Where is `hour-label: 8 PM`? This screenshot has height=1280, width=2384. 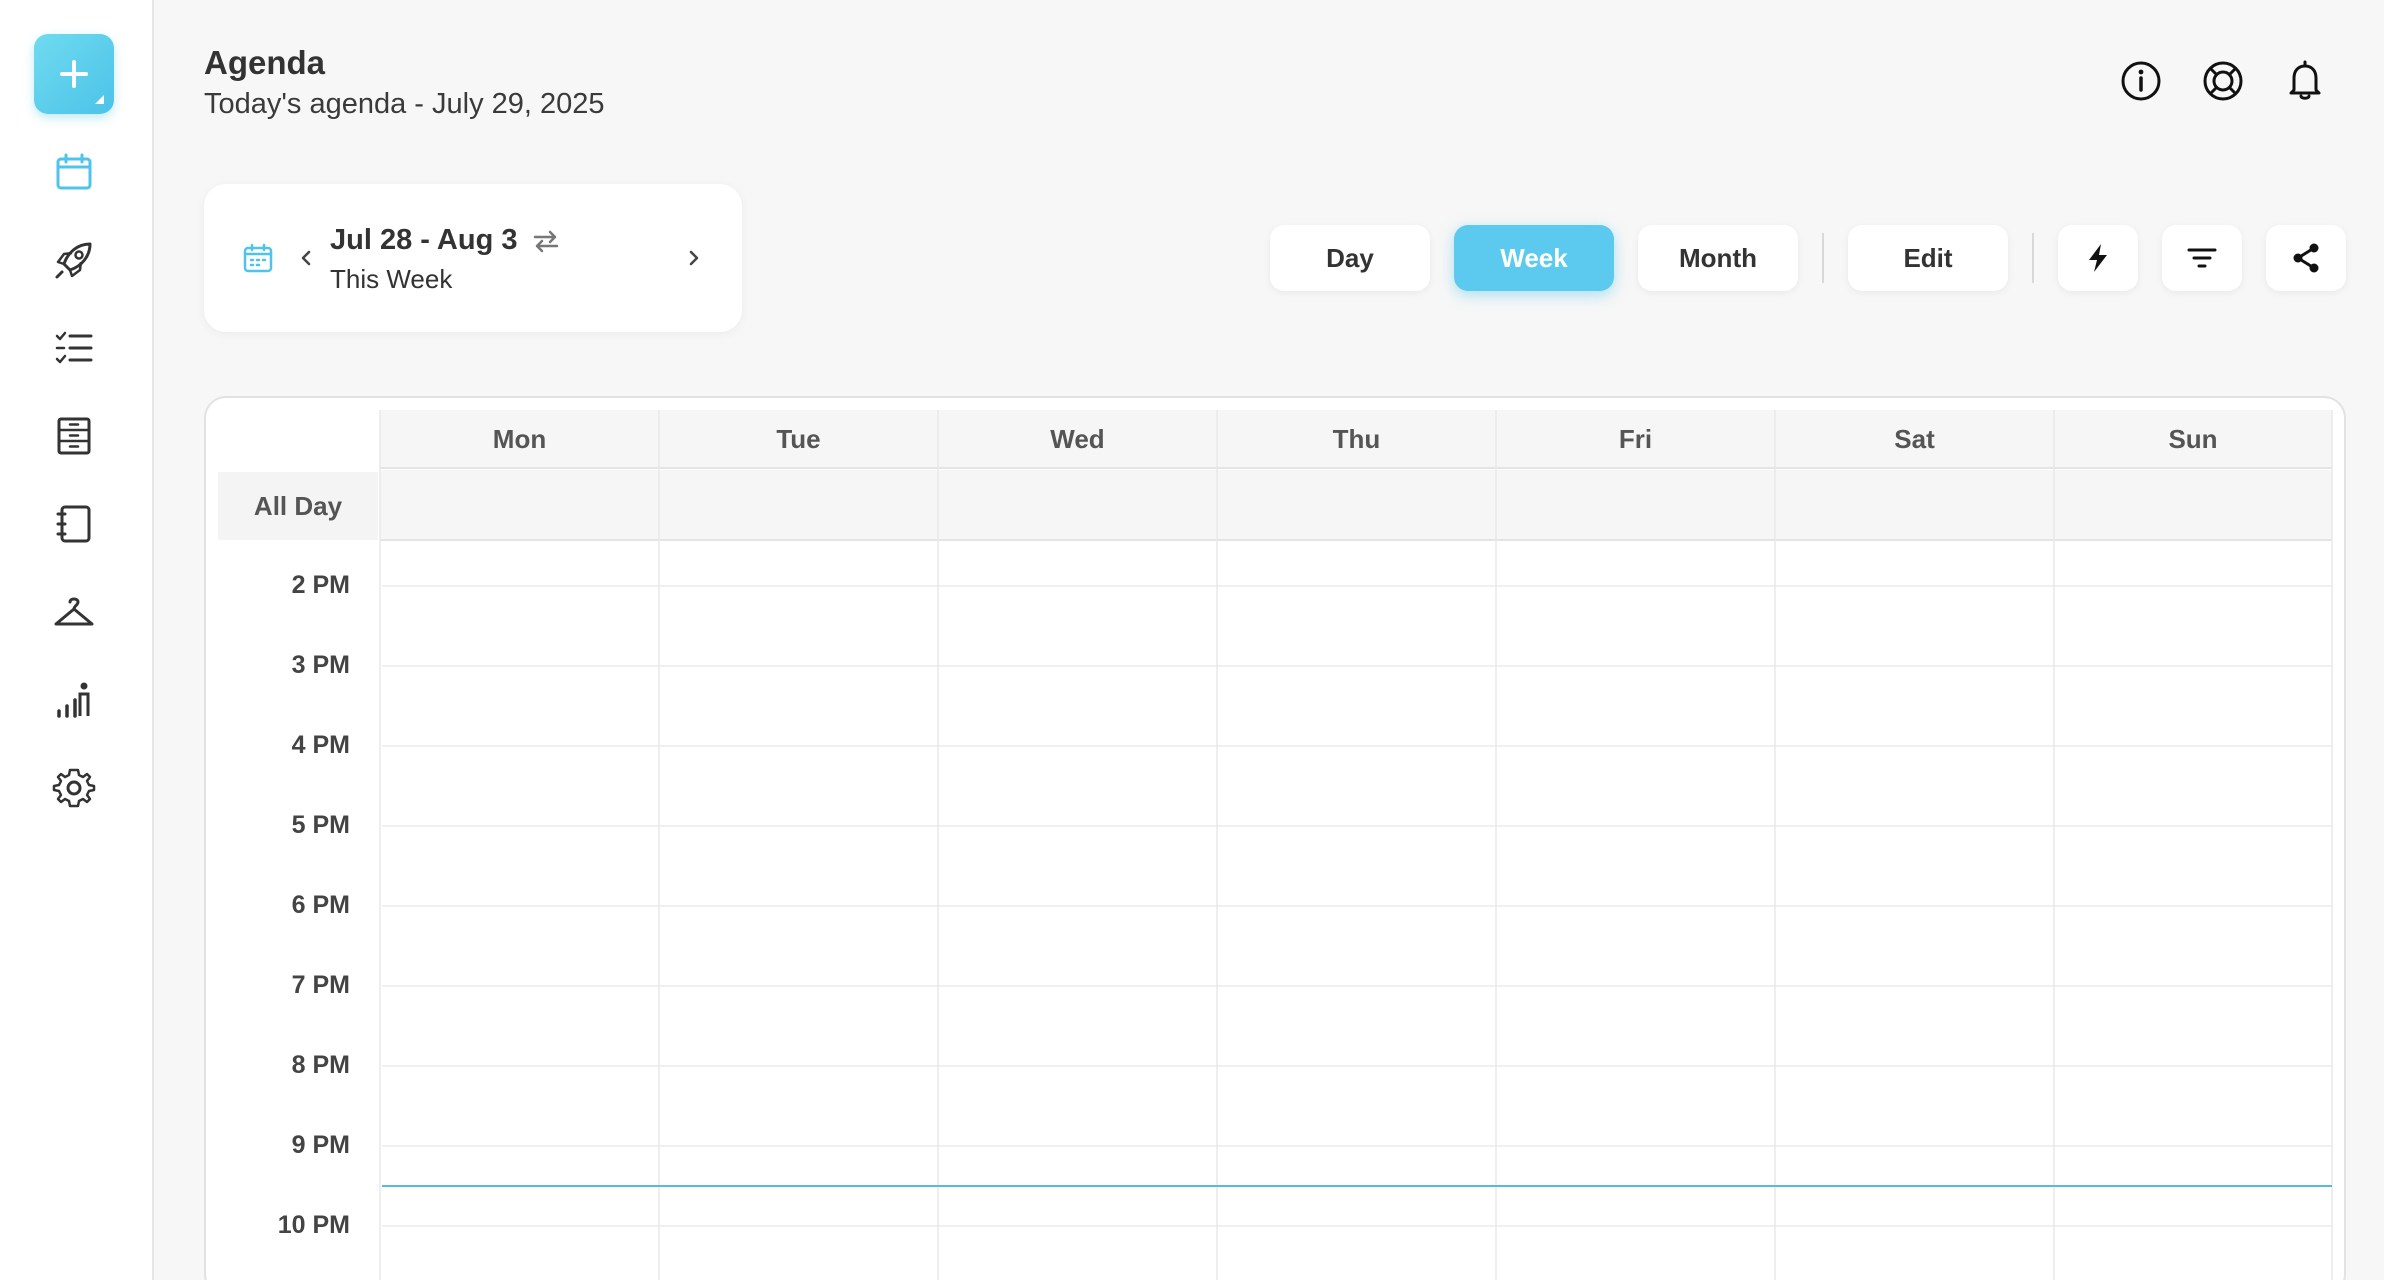 hour-label: 8 PM is located at coordinates (320, 1065).